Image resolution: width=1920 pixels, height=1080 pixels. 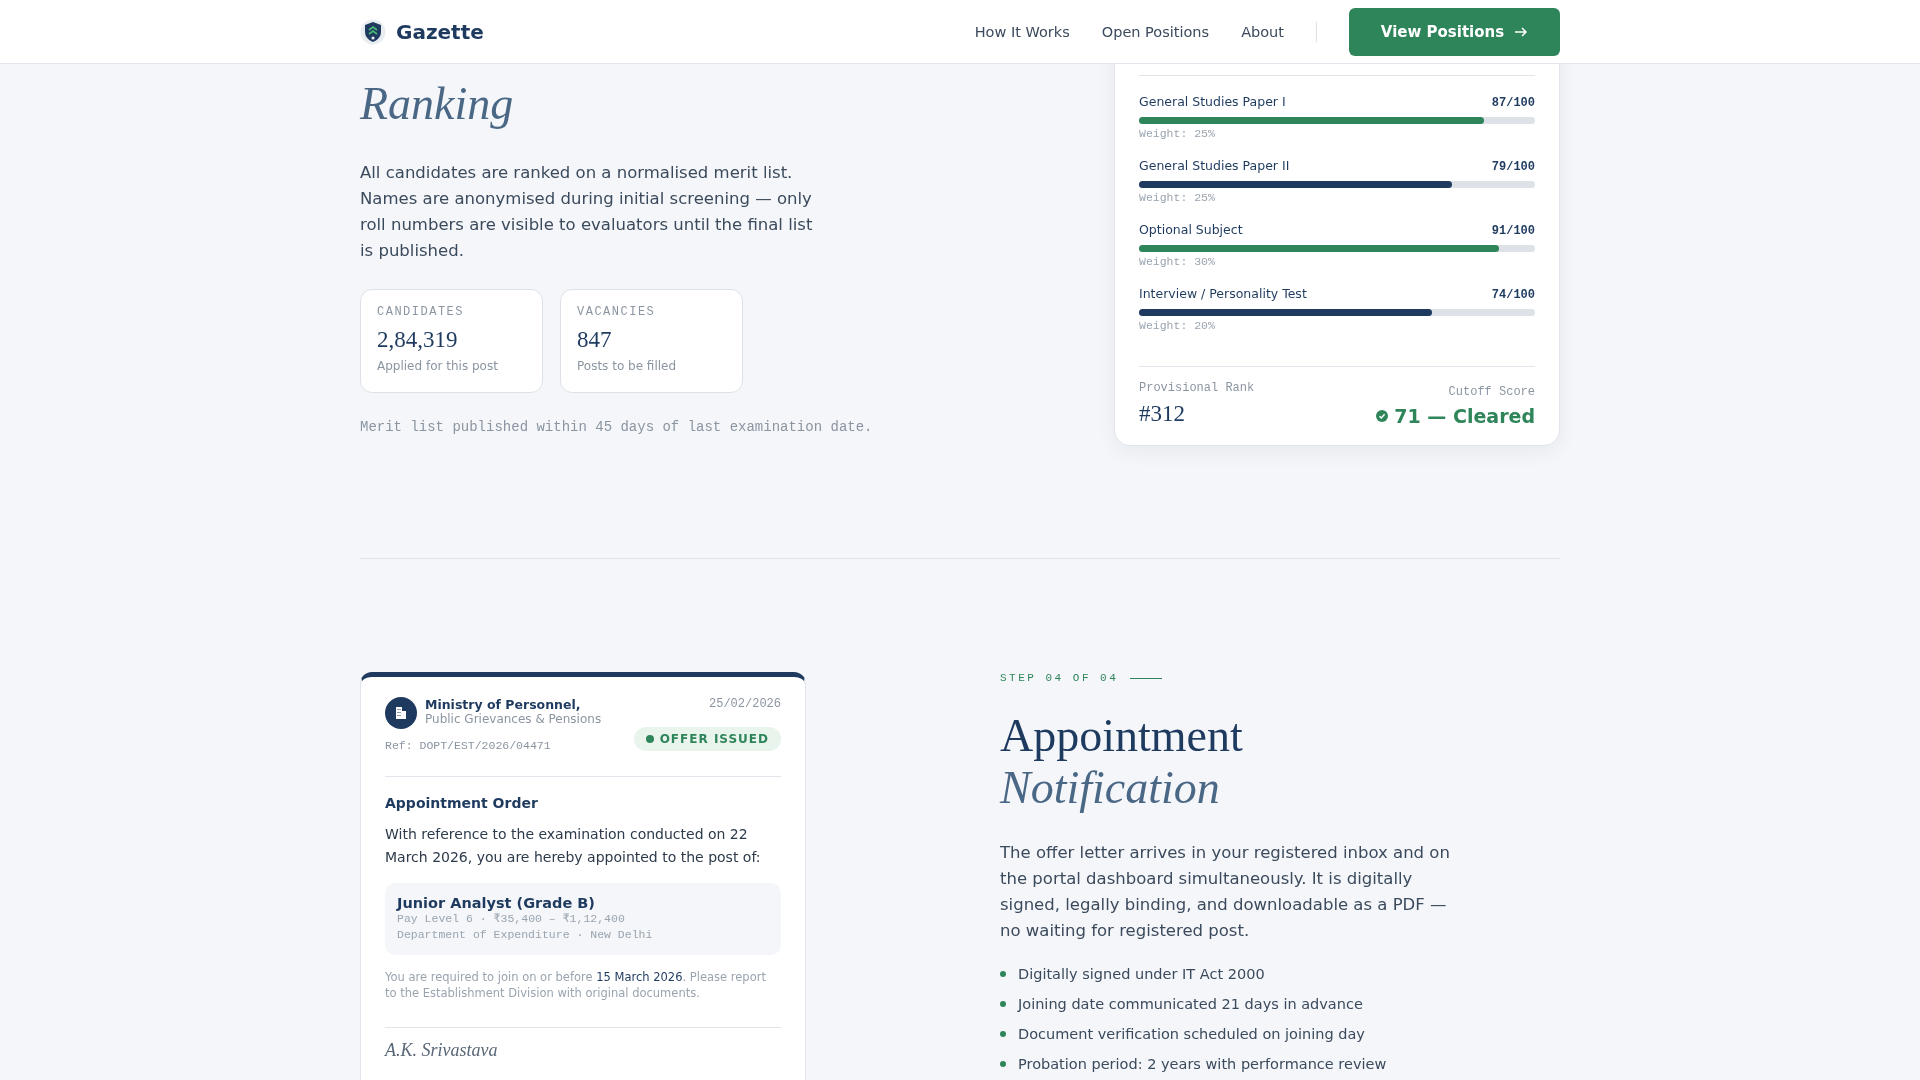 I want to click on stat-value: 847, so click(x=595, y=340).